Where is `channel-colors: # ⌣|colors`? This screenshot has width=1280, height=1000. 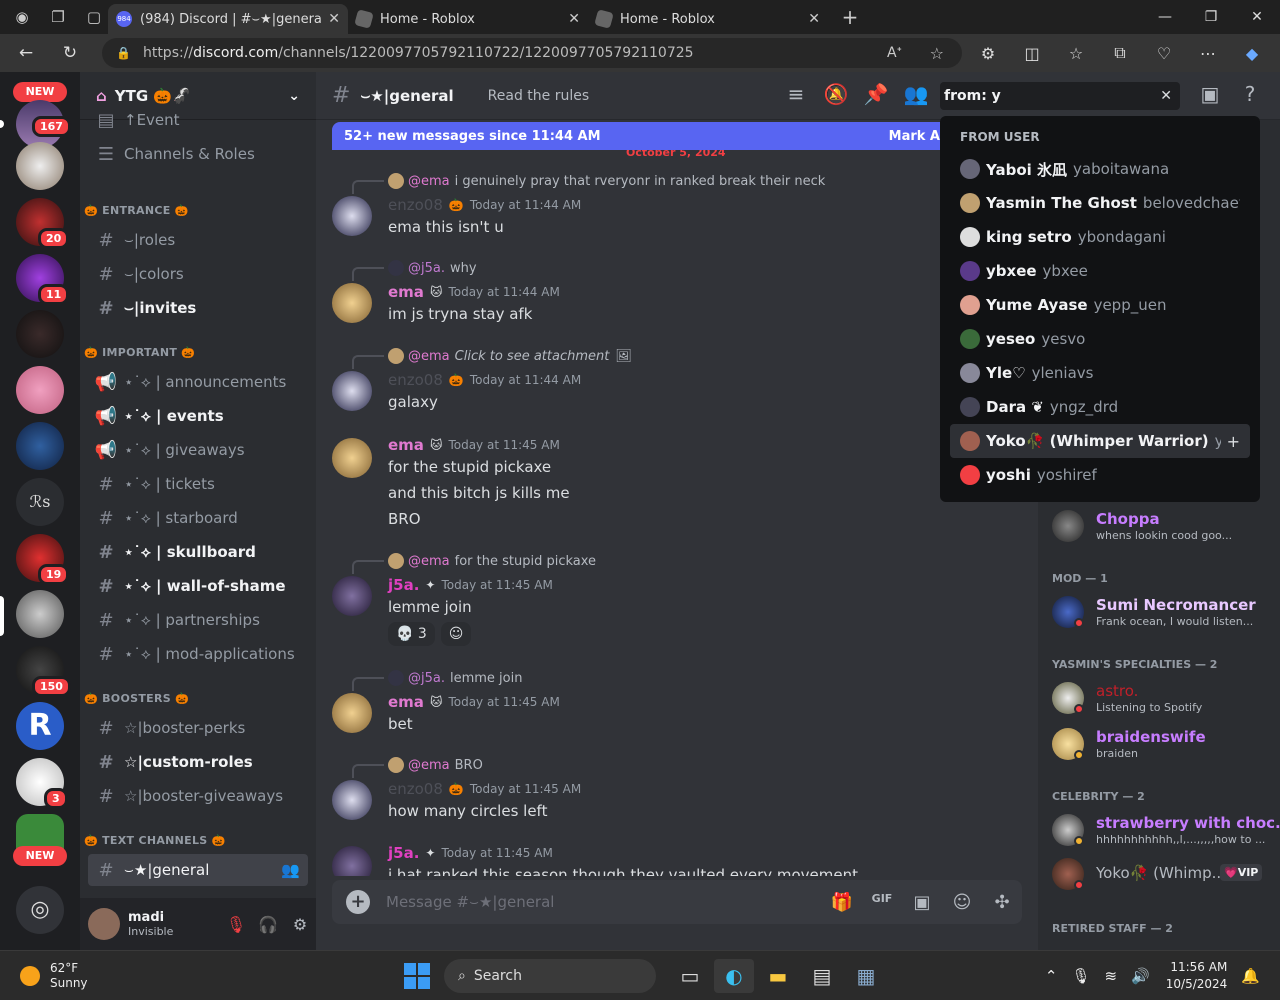
channel-colors: # ⌣|colors is located at coordinates (198, 274).